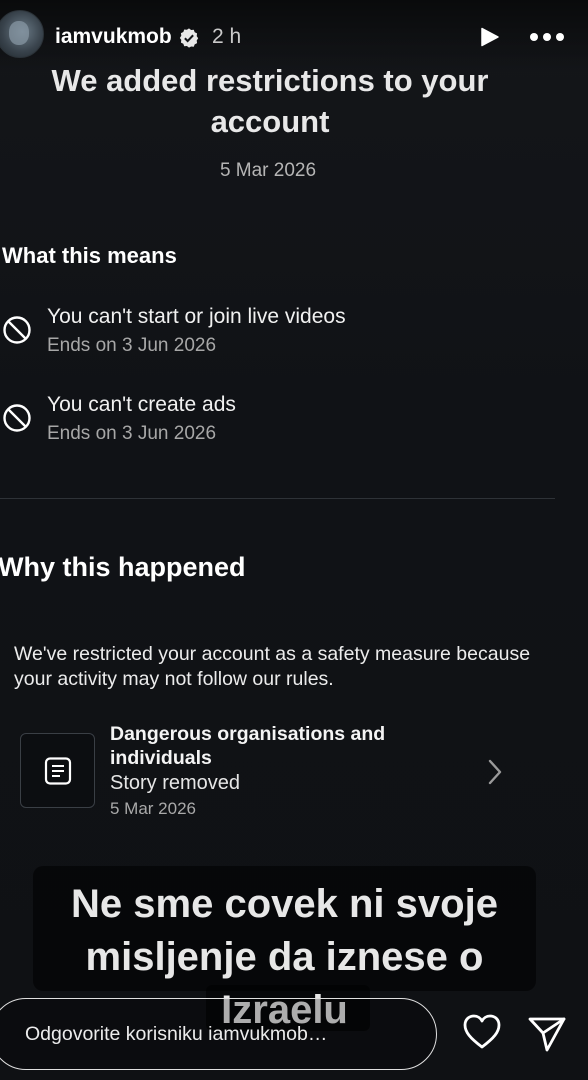 Image resolution: width=588 pixels, height=1080 pixels. Describe the element at coordinates (284, 957) in the screenshot. I see `caption-line: misljenje da iznese o` at that location.